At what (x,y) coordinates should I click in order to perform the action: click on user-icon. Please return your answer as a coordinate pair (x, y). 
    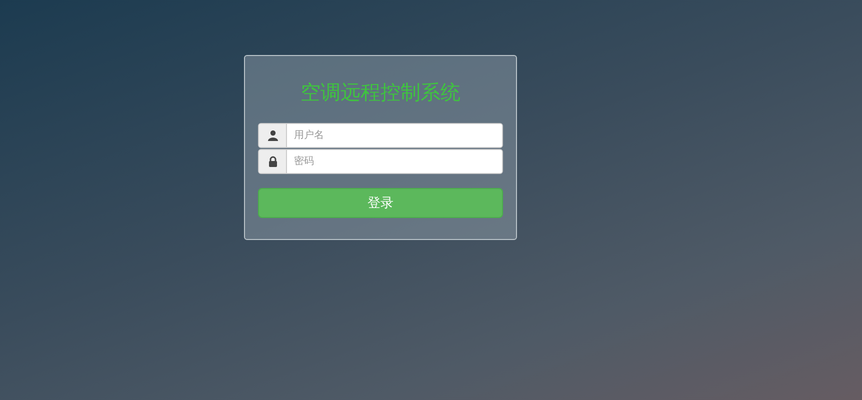
    Looking at the image, I should click on (273, 135).